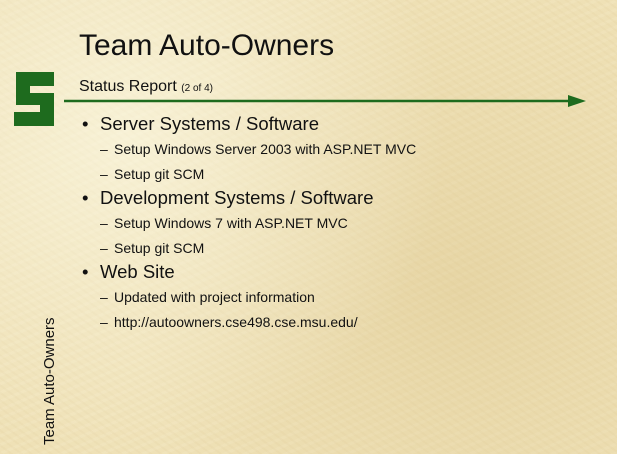 The width and height of the screenshot is (617, 454). I want to click on bullet-heading: Development Systems / Software, so click(237, 197).